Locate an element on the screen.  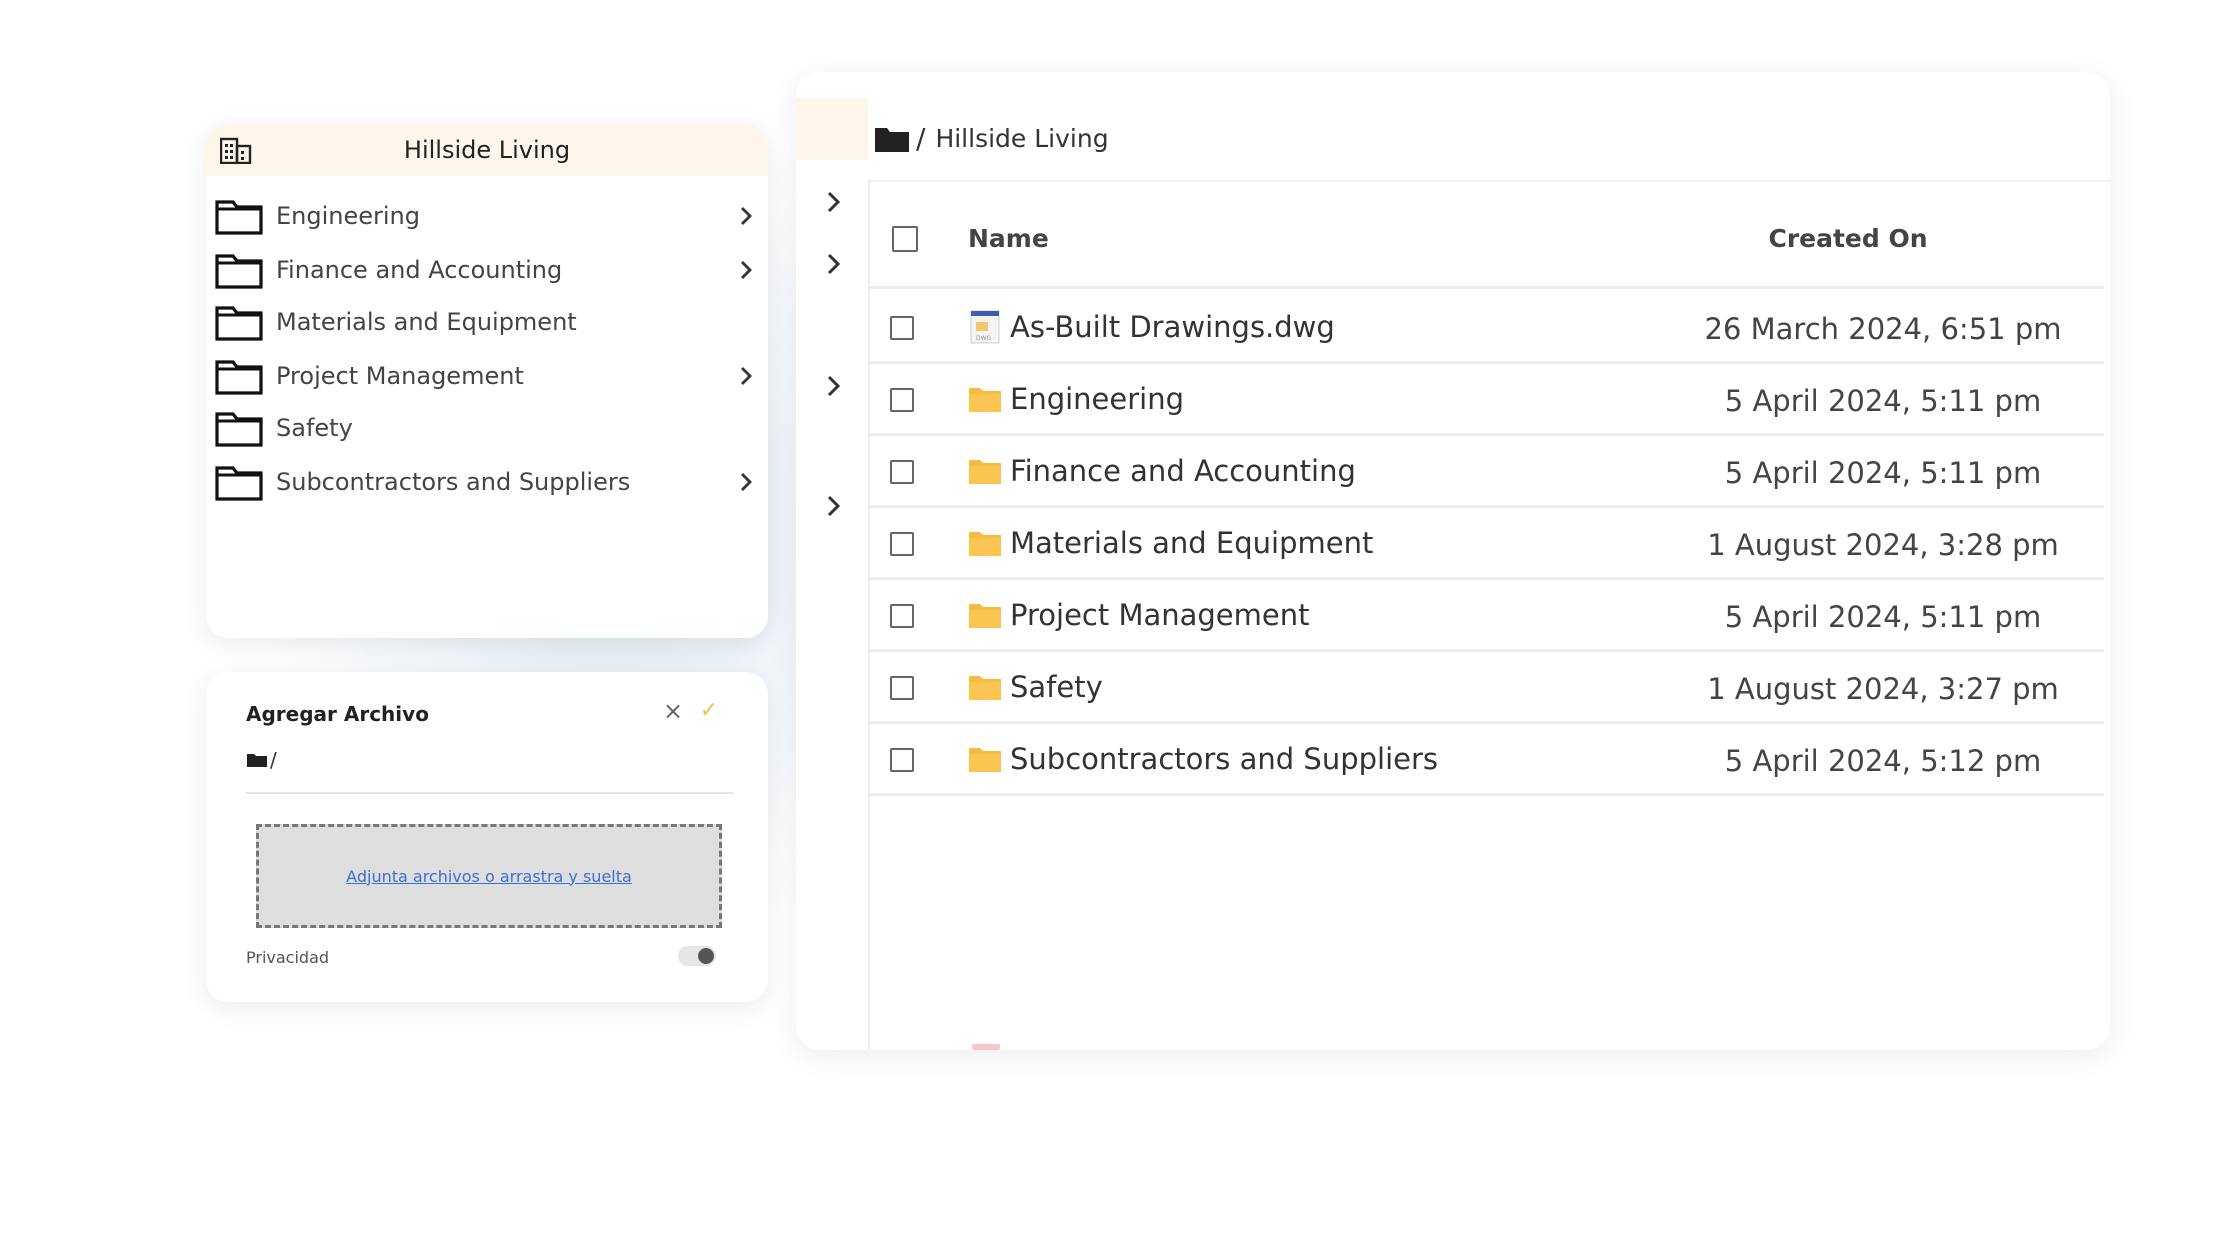
row-name: Materials and Equipment is located at coordinates (1191, 543).